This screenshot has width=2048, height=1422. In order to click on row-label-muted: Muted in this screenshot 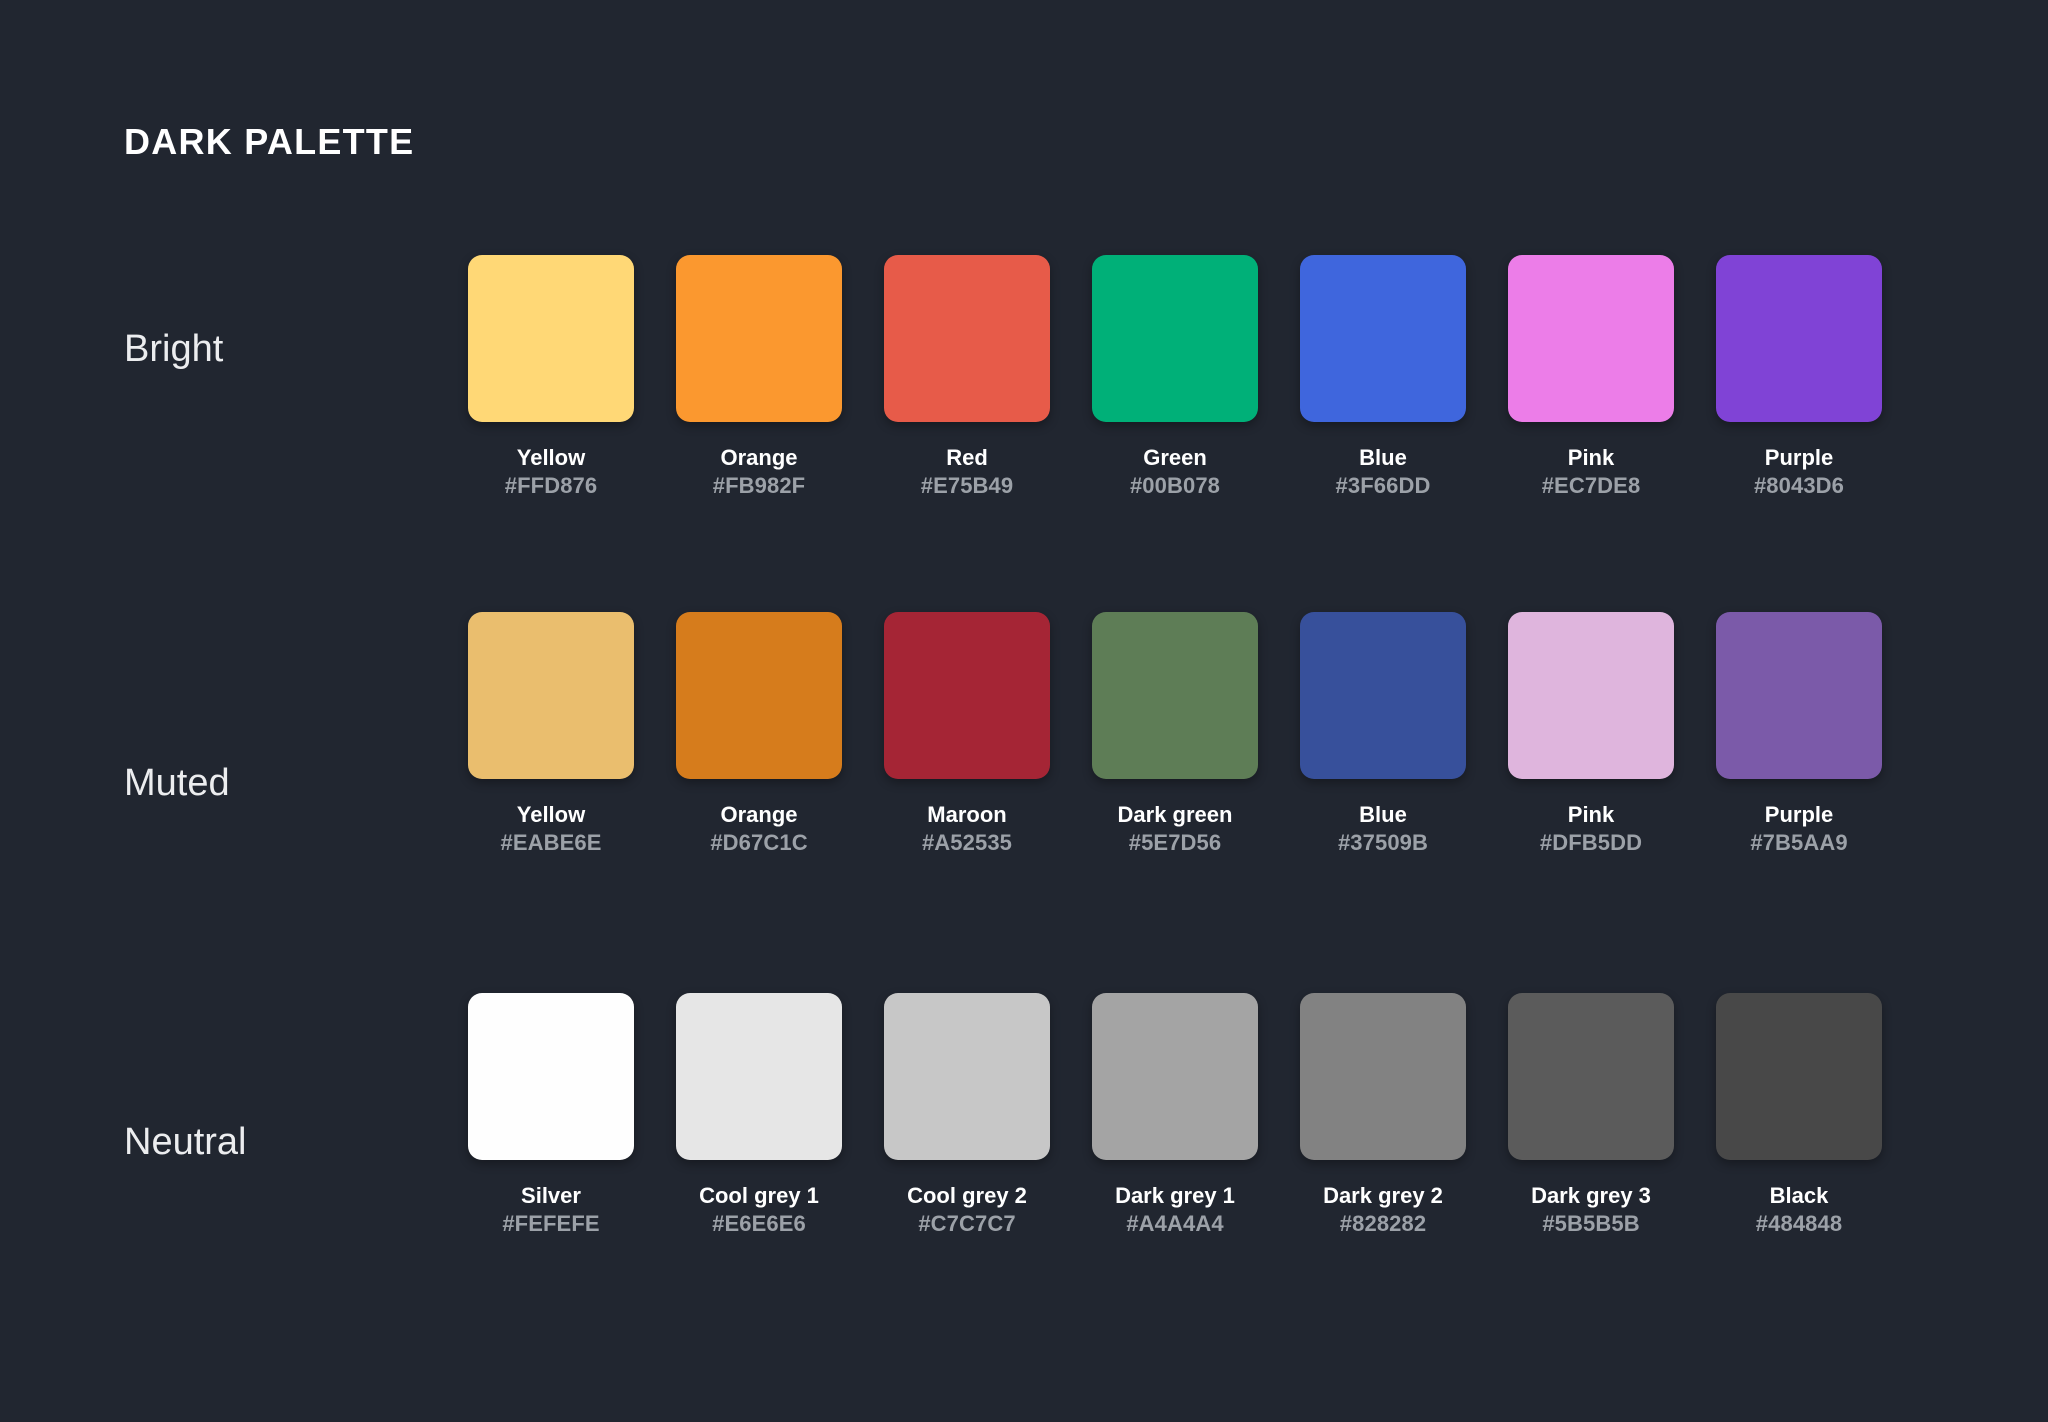, I will do `click(177, 783)`.